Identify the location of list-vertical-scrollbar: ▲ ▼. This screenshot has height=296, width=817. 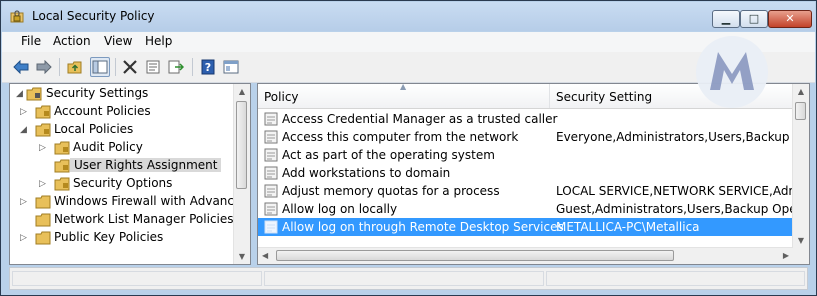
(800, 166).